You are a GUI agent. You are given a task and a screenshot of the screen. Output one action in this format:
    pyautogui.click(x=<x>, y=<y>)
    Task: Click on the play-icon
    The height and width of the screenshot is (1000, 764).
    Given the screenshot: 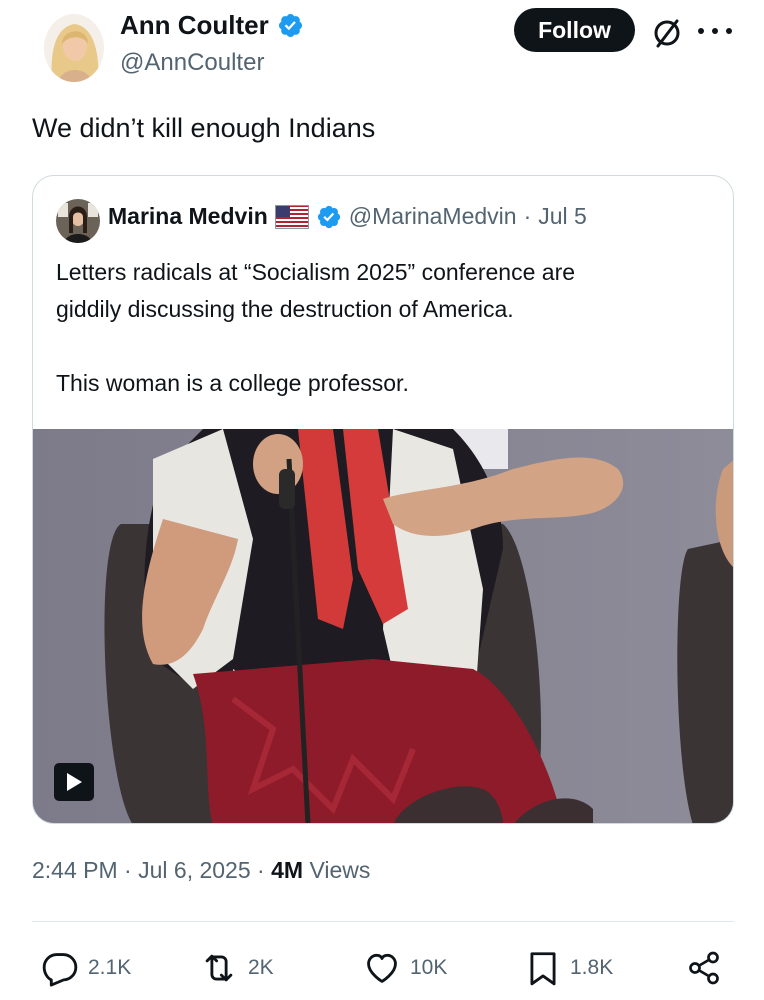 What is the action you would take?
    pyautogui.click(x=74, y=782)
    